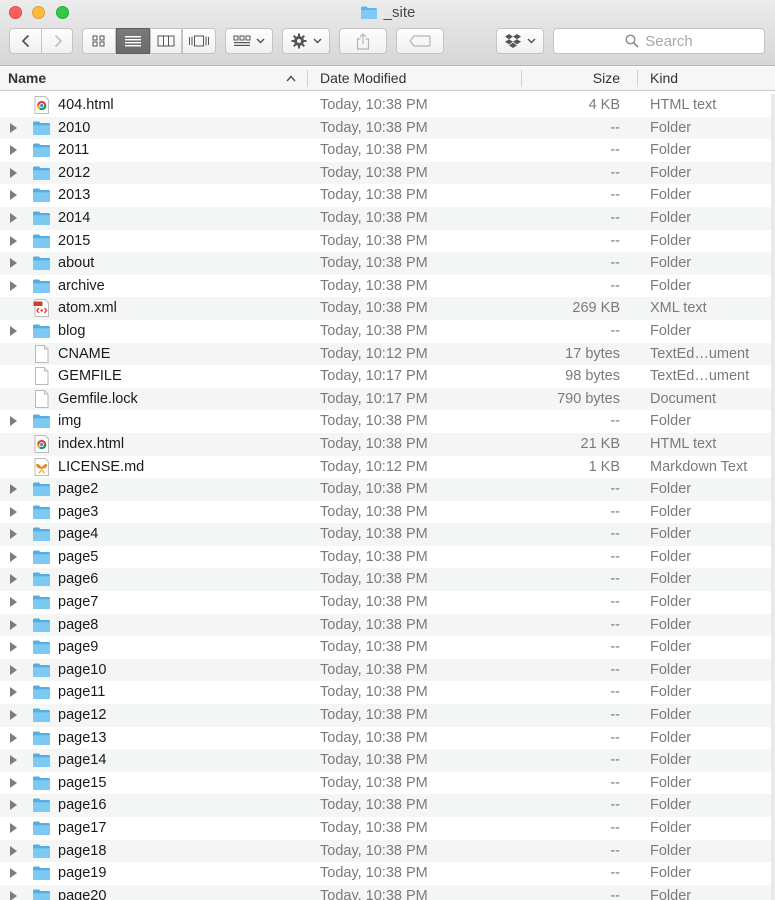  I want to click on file-row: page2 Today, 10:38 PM -- Folder, so click(387, 489).